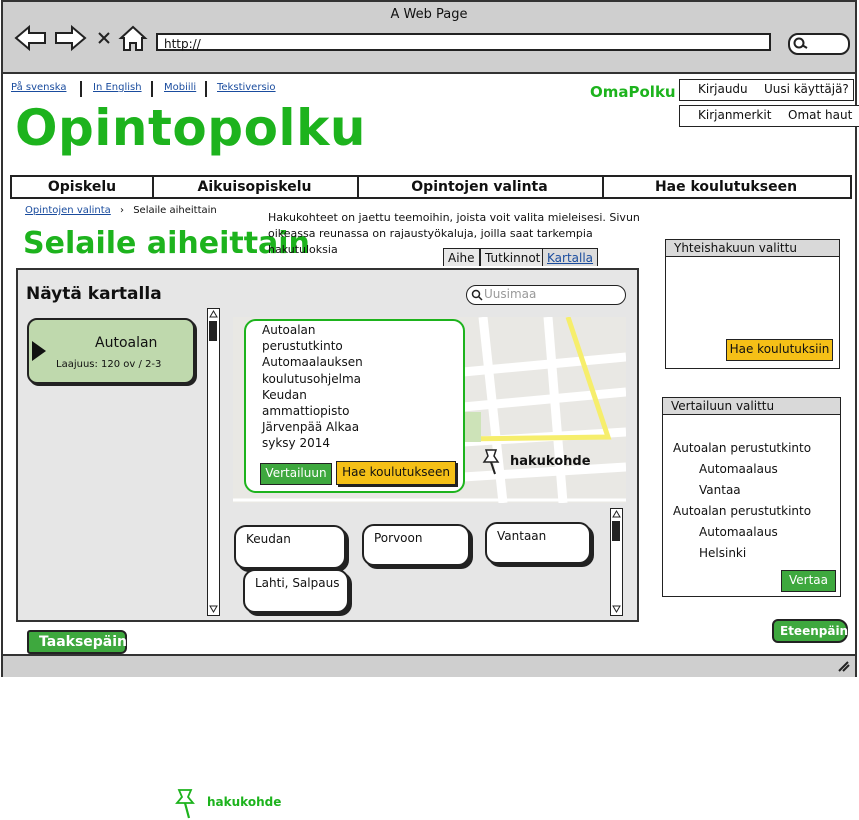  Describe the element at coordinates (820, 115) in the screenshot. I see `my-searches-link: Omat haut` at that location.